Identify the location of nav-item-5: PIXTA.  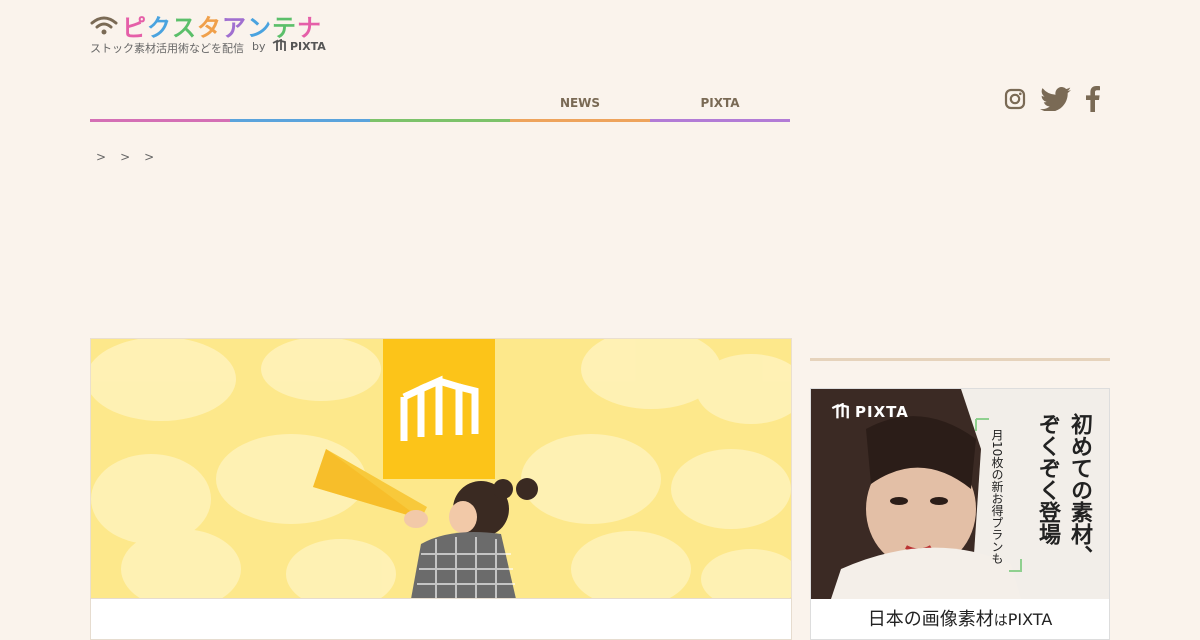
(720, 104).